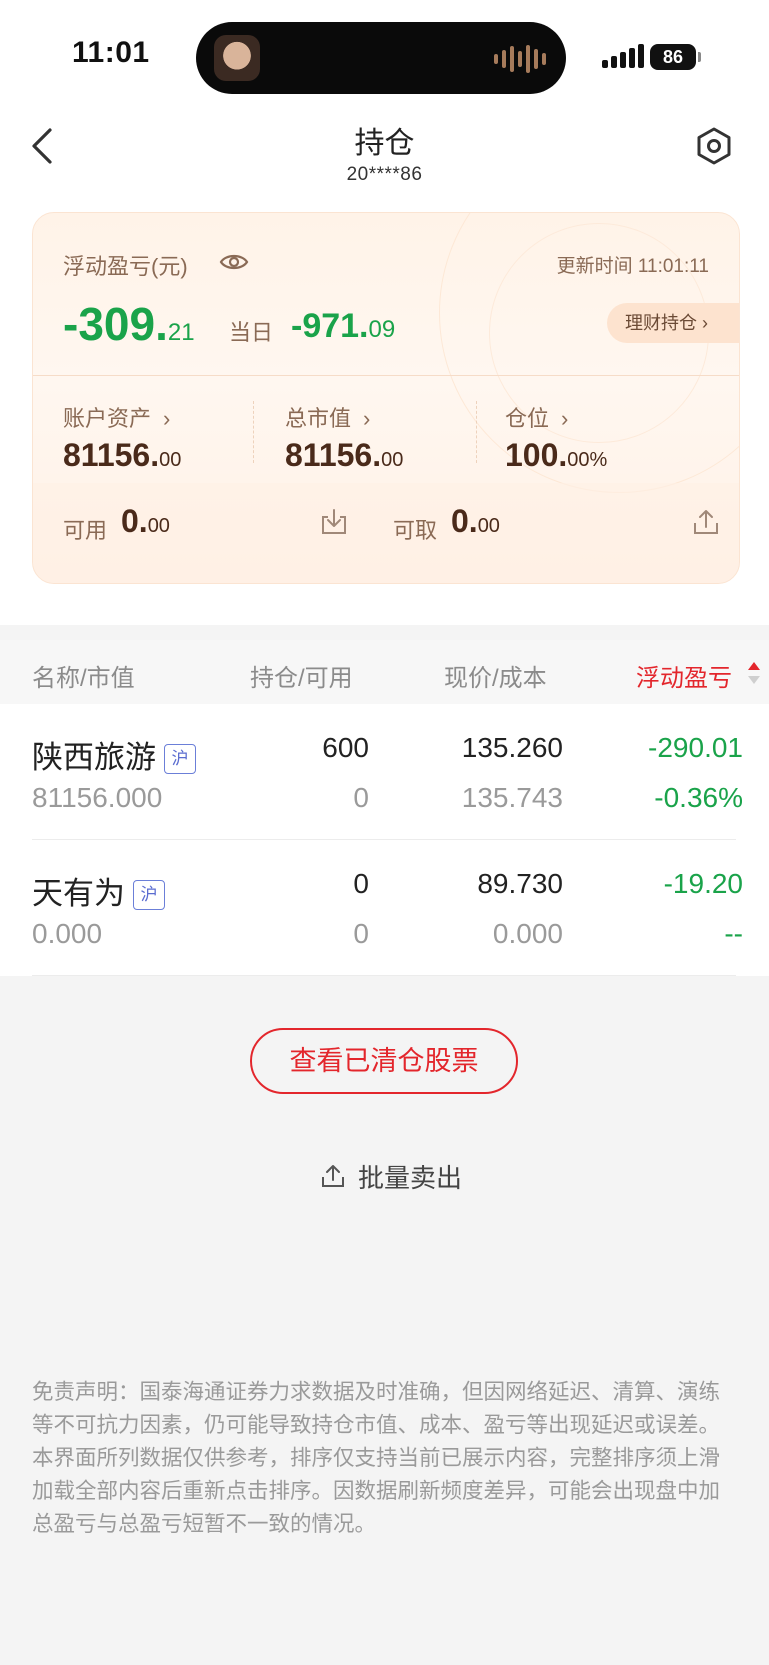 The image size is (769, 1665). I want to click on cost-price: 0.000, so click(527, 933).